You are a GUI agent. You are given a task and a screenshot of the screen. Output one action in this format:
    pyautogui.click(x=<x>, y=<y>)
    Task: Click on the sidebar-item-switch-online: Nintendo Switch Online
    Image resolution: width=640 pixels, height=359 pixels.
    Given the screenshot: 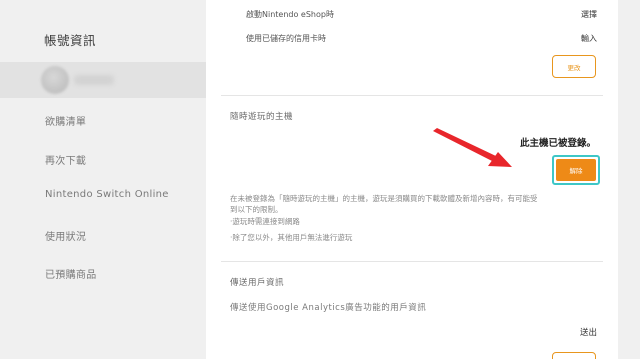 What is the action you would take?
    pyautogui.click(x=107, y=194)
    